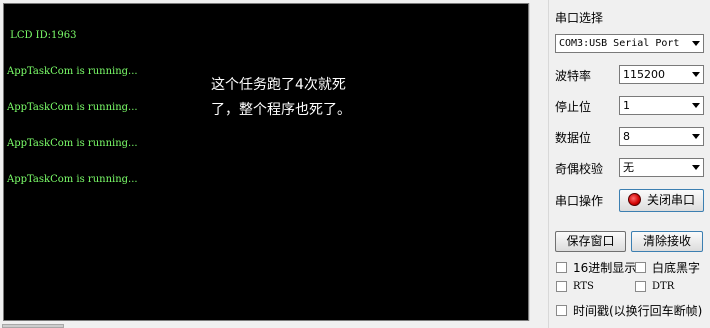  I want to click on rts-checkbox: RTS, so click(575, 286).